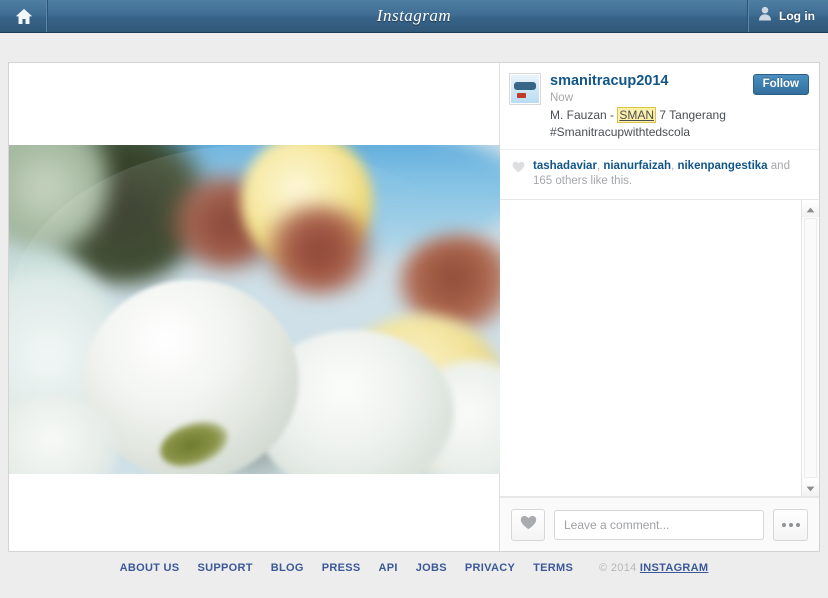 The image size is (828, 598). I want to click on comment-input, so click(659, 524).